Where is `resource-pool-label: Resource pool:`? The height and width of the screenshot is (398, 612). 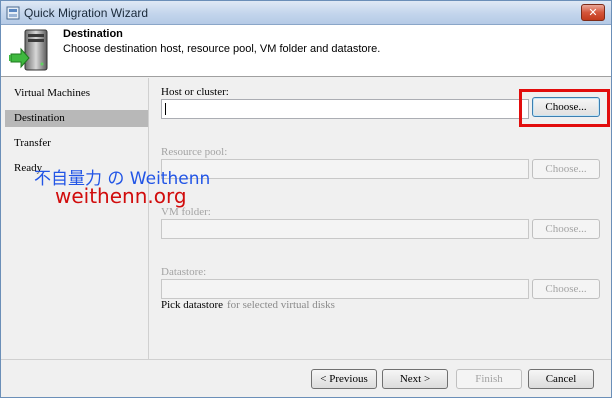
resource-pool-label: Resource pool: is located at coordinates (194, 152).